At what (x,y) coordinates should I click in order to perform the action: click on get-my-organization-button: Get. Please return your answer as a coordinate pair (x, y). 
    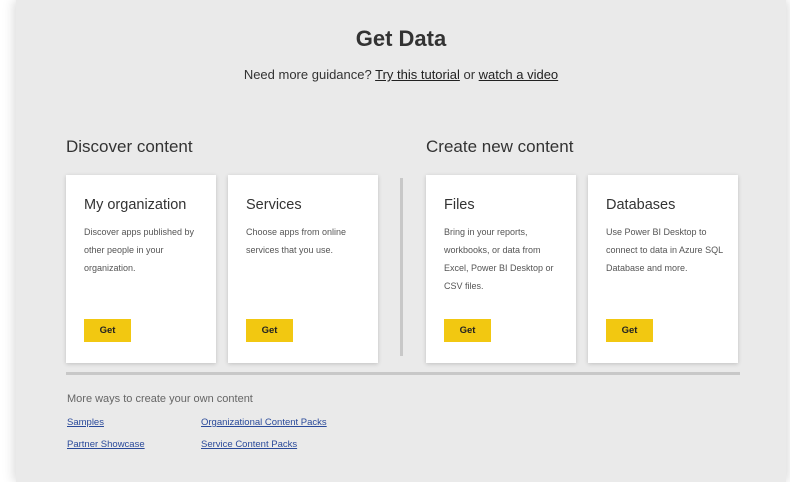
    Looking at the image, I should click on (107, 330).